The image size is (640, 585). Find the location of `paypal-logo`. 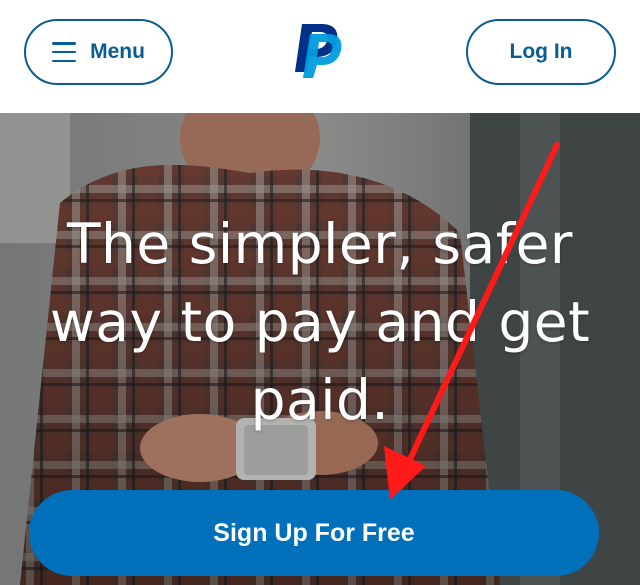

paypal-logo is located at coordinates (320, 49).